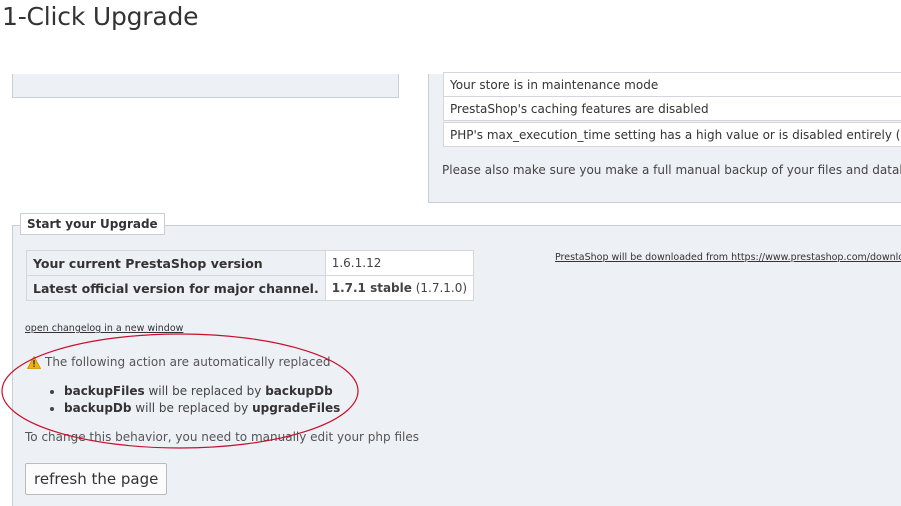  Describe the element at coordinates (296, 408) in the screenshot. I see `replacement-action: upgradeFiles` at that location.